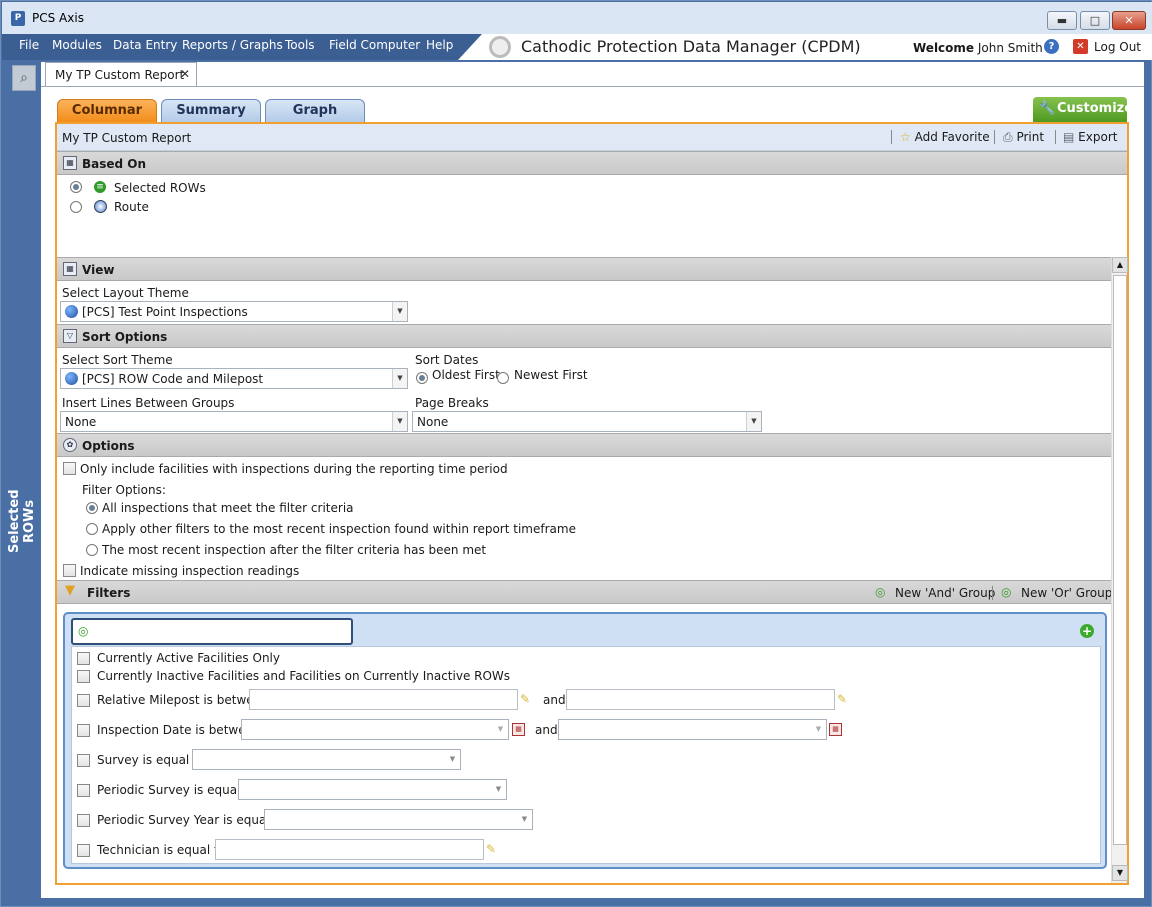 The width and height of the screenshot is (1152, 907). What do you see at coordinates (69, 468) in the screenshot?
I see `only-include-checkbox` at bounding box center [69, 468].